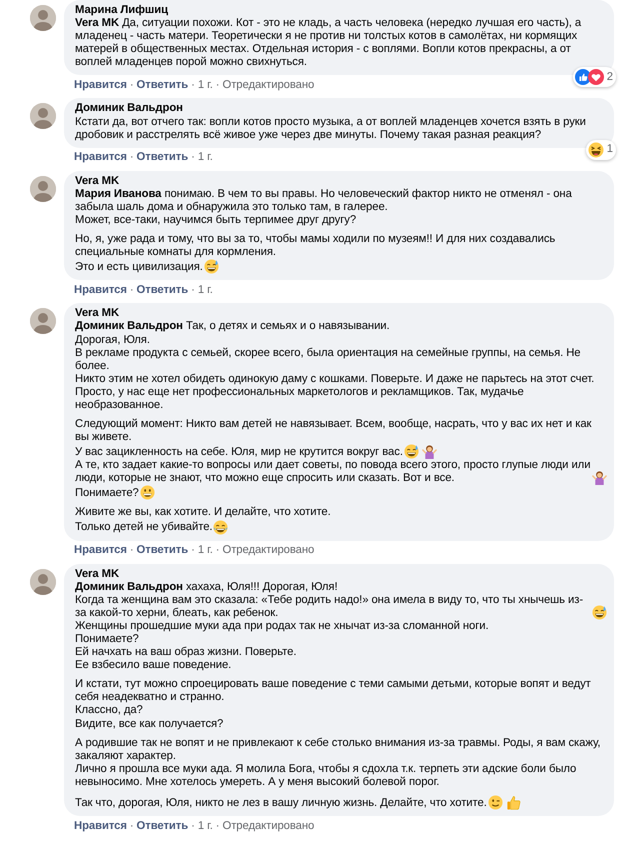 This screenshot has width=638, height=851. What do you see at coordinates (338, 749) in the screenshot?
I see `comment-text: А родившие так не вопят и не привлекают к себе столько внимания из-за травмы. Роды, я вам скажу, закаляют характер.` at bounding box center [338, 749].